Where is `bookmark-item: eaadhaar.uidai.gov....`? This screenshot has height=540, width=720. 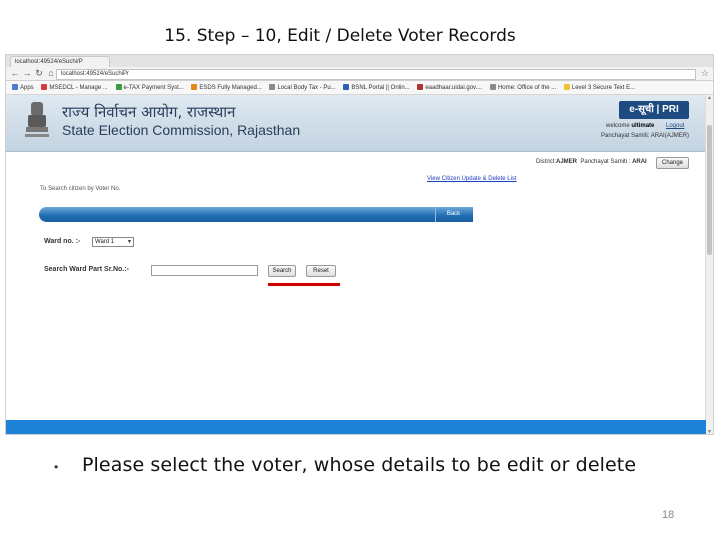
bookmark-item: eaadhaar.uidai.gov.... is located at coordinates (449, 87).